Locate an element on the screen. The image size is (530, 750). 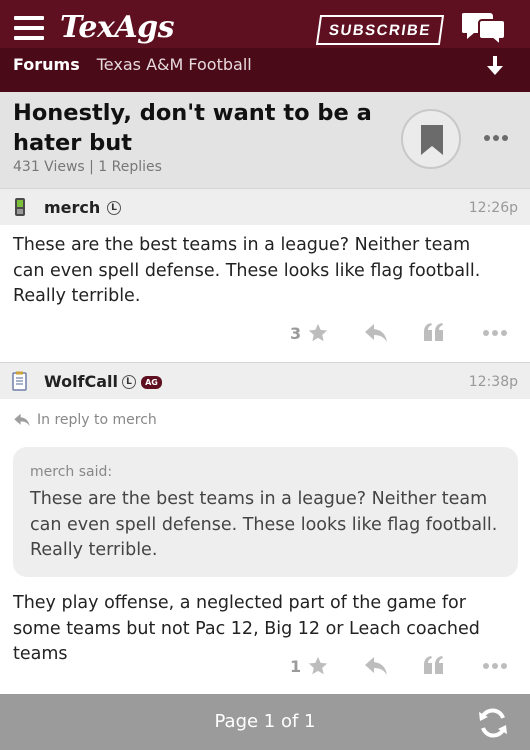
subscribe-label: SUBSCRIBE is located at coordinates (380, 30).